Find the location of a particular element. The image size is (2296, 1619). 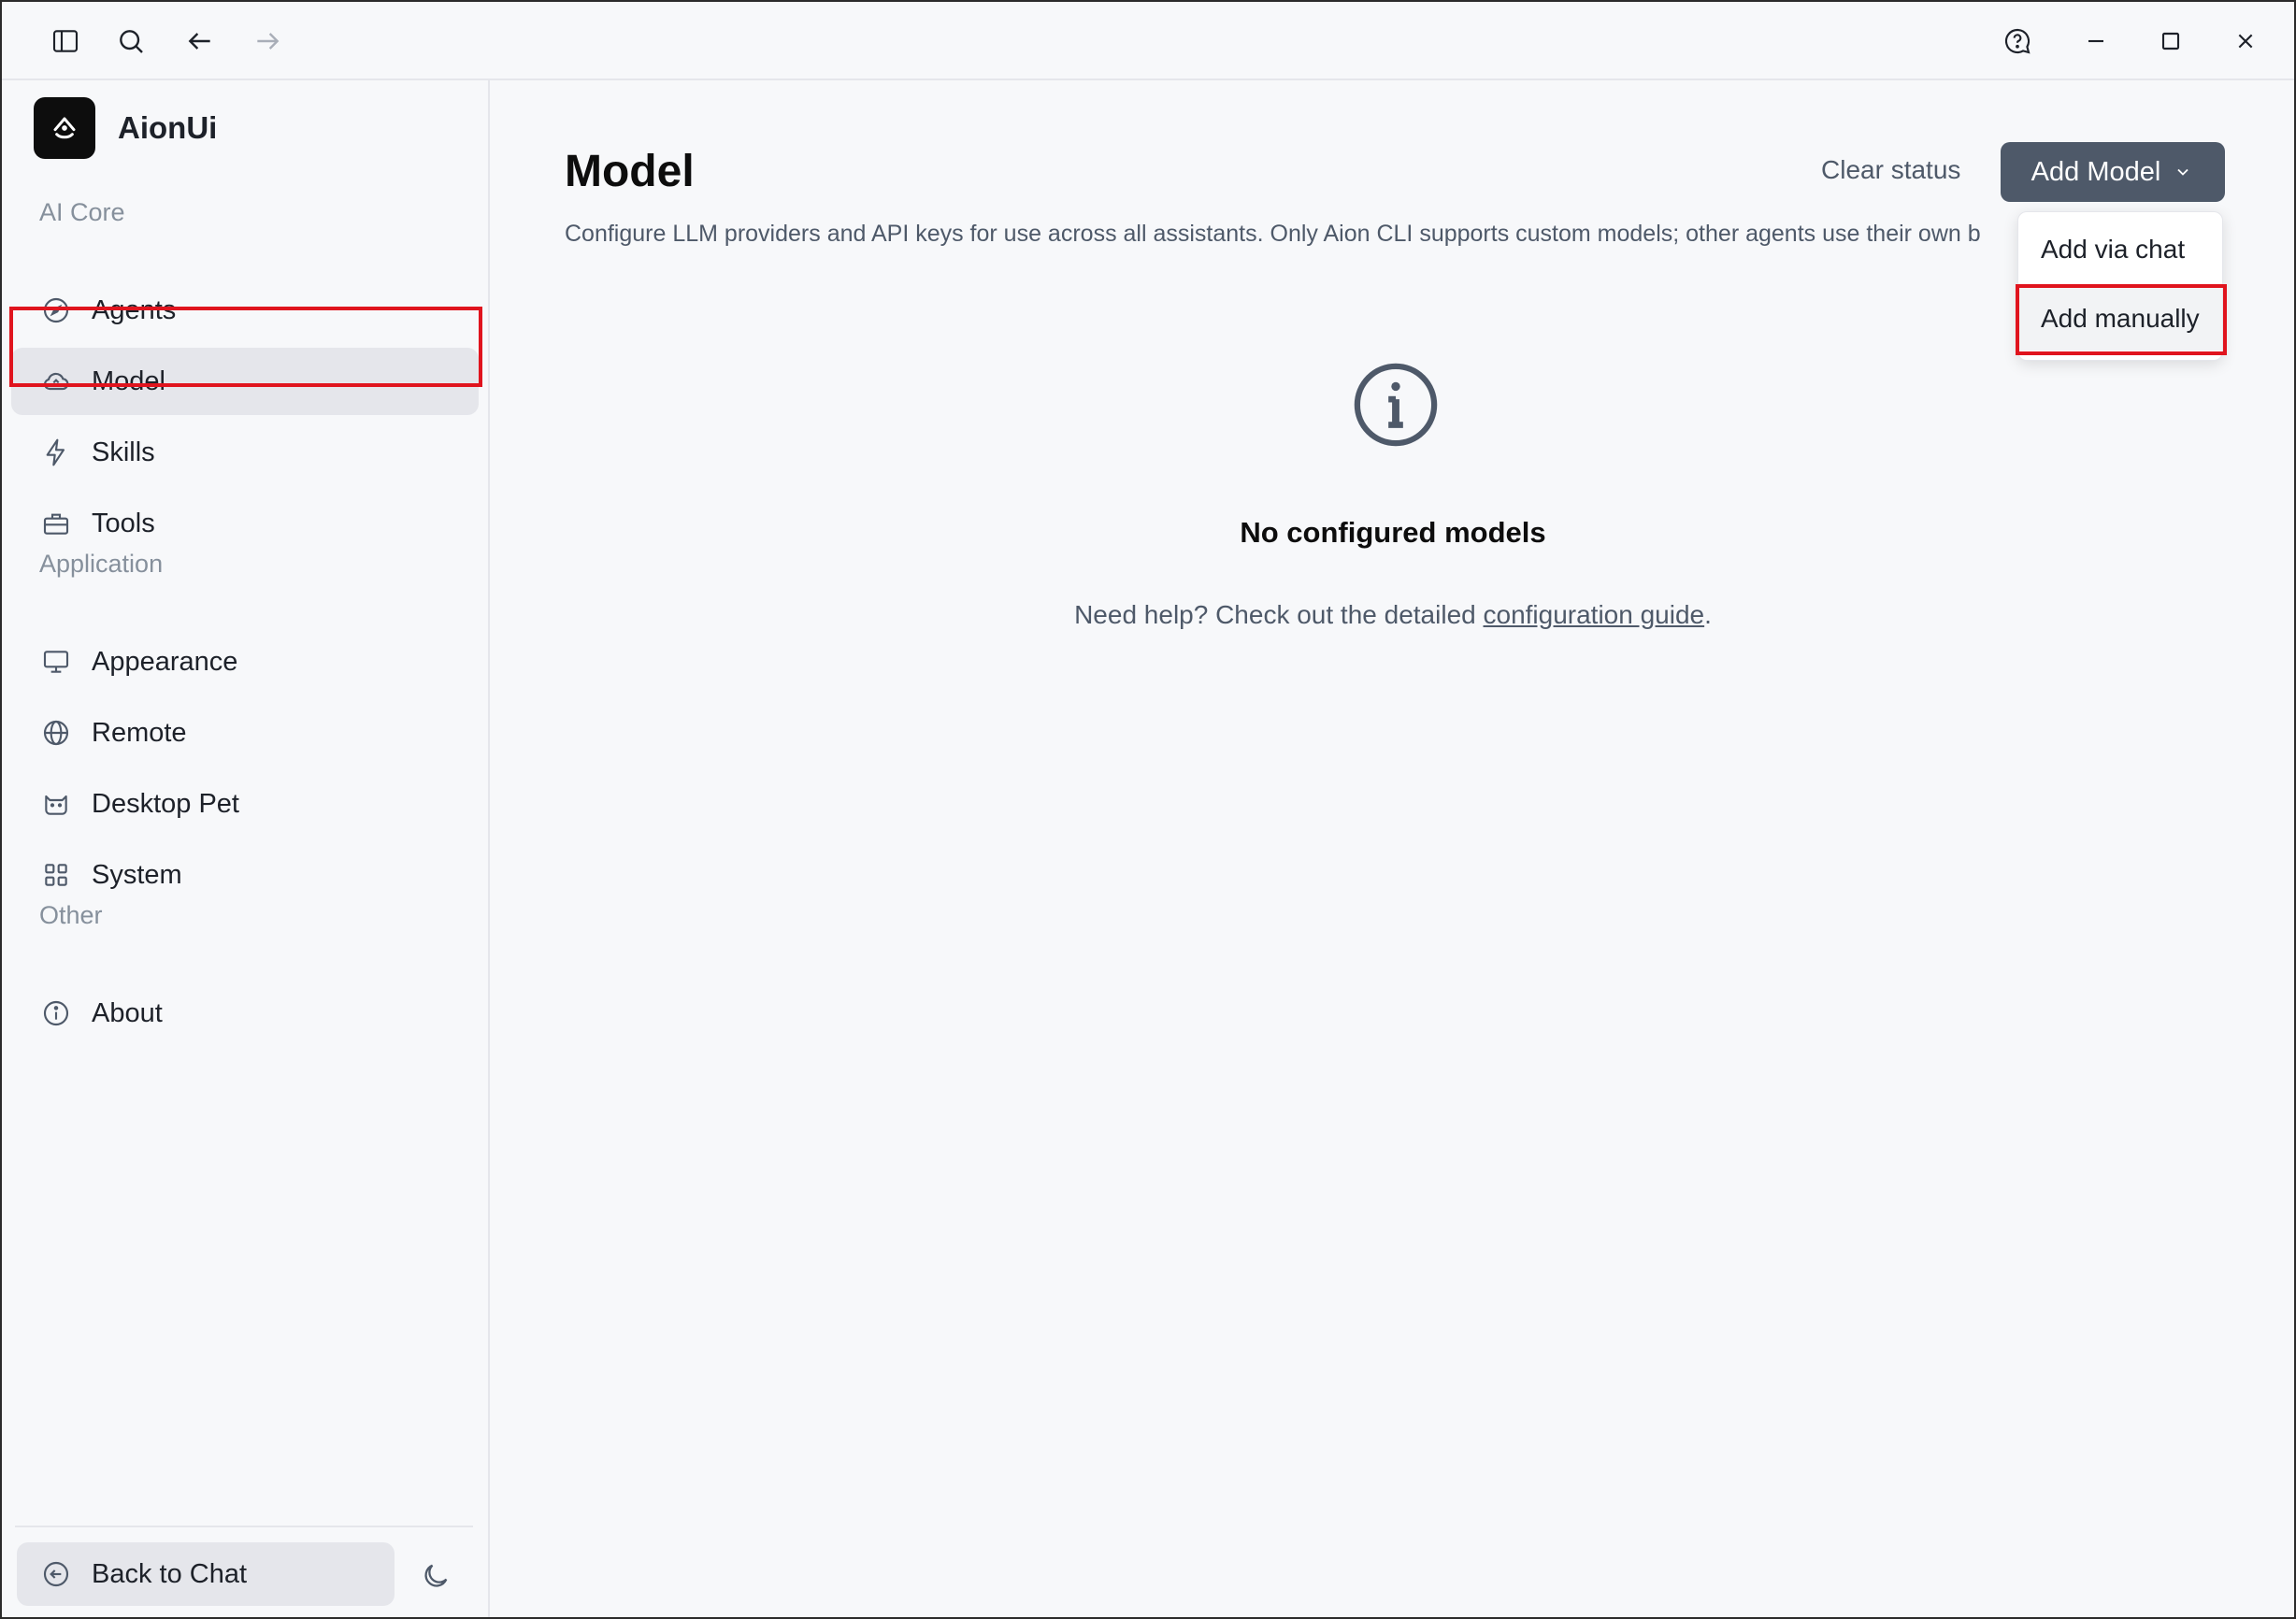

sidebar-item-remote: Remote is located at coordinates (245, 733).